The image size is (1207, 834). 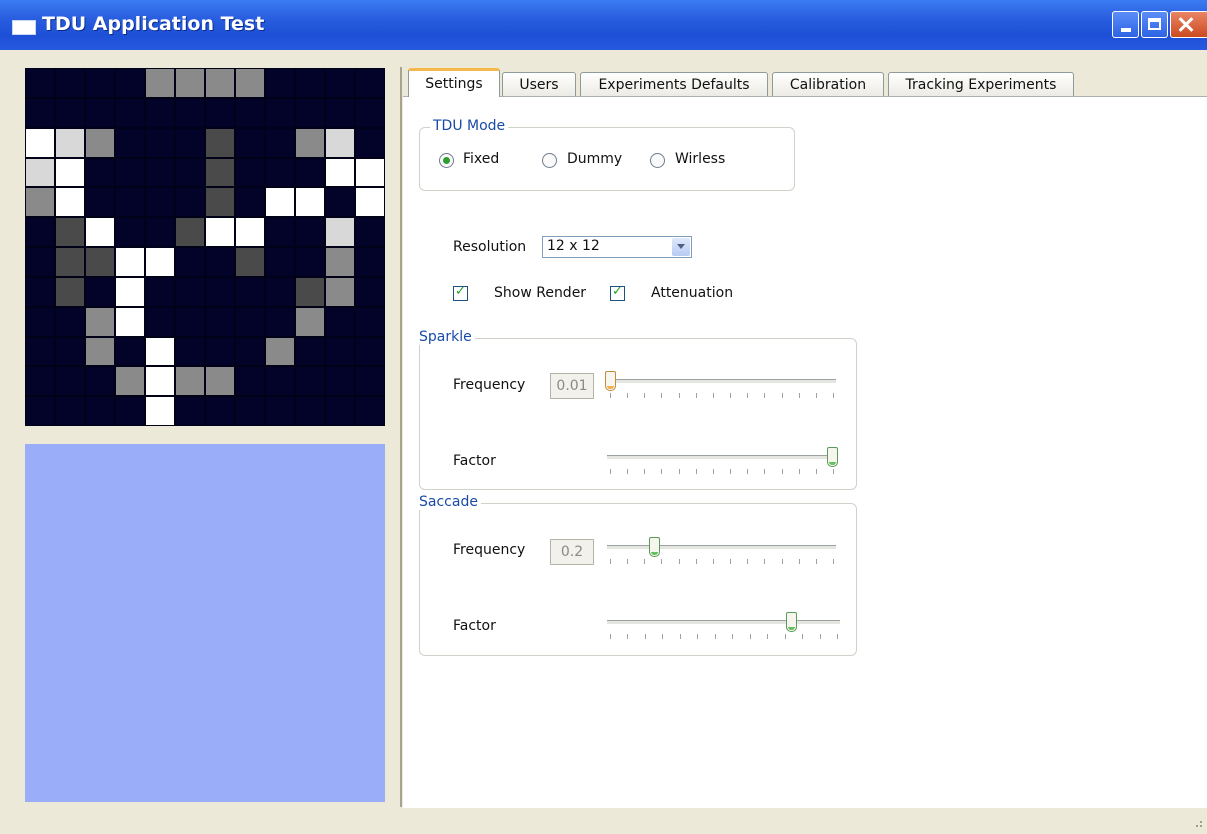 I want to click on chevron-down-icon, so click(x=681, y=247).